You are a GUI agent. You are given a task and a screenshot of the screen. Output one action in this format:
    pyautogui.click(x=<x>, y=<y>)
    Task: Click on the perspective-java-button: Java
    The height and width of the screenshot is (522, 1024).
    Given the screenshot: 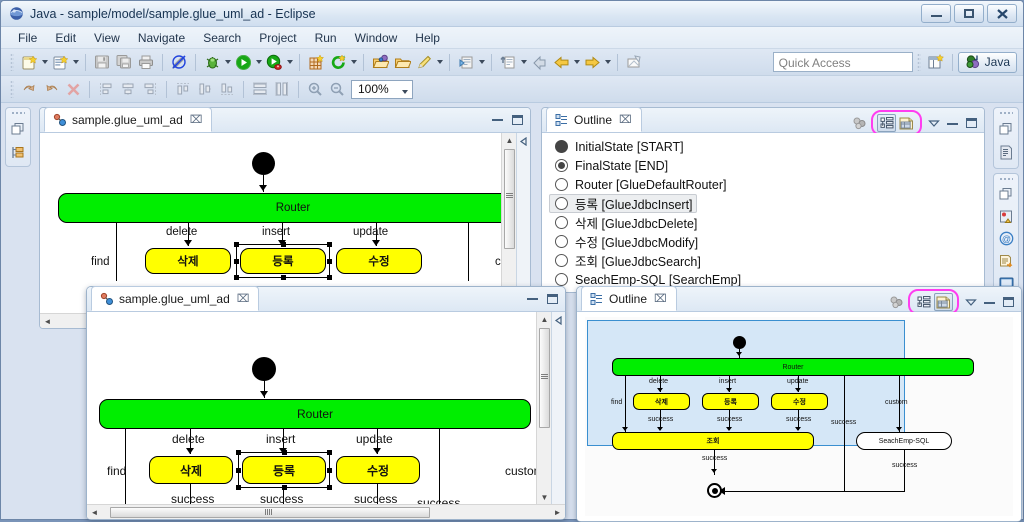 What is the action you would take?
    pyautogui.click(x=987, y=62)
    